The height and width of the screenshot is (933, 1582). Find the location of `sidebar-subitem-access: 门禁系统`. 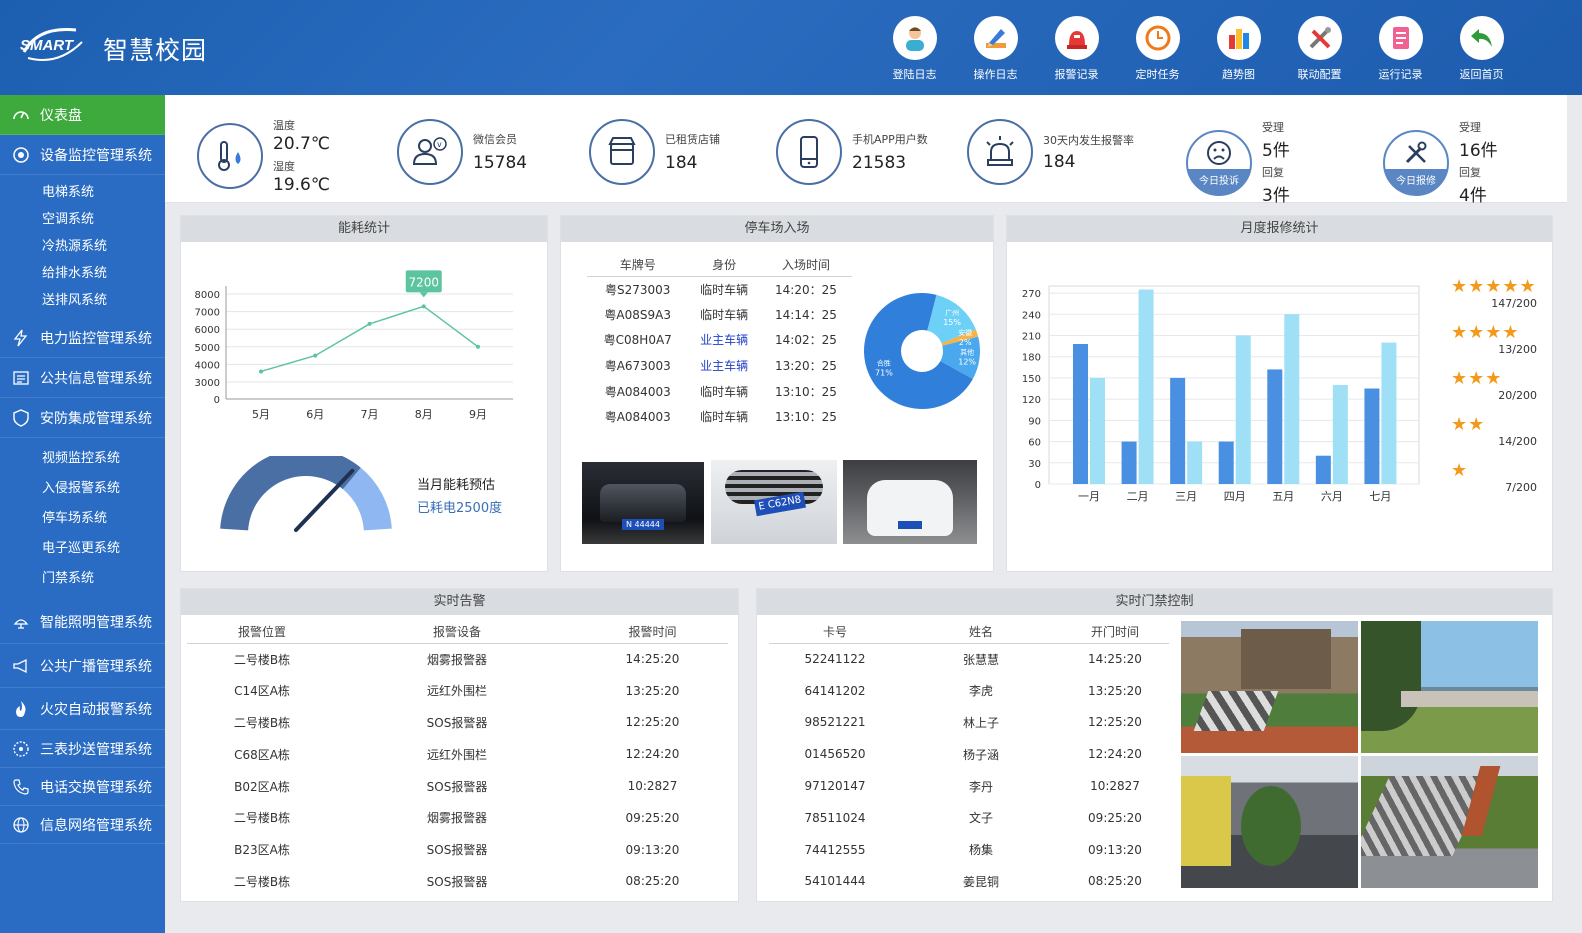

sidebar-subitem-access: 门禁系统 is located at coordinates (82, 579).